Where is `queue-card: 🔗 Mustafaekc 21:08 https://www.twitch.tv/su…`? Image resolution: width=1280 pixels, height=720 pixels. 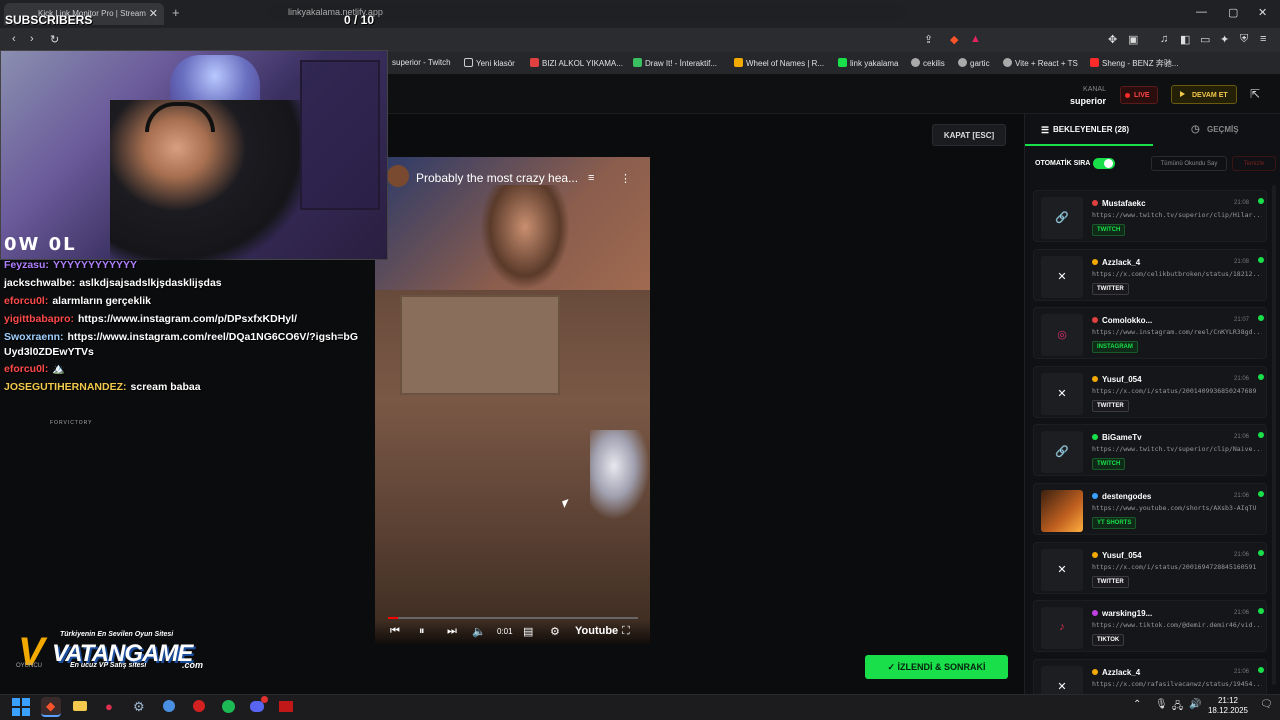
queue-card: 🔗 Mustafaekc 21:08 https://www.twitch.tv/su… is located at coordinates (1150, 216).